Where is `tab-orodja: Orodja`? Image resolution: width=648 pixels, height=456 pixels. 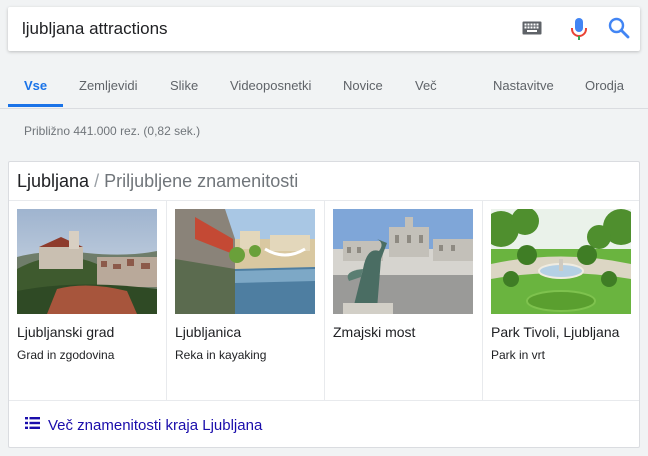 tab-orodja: Orodja is located at coordinates (604, 87).